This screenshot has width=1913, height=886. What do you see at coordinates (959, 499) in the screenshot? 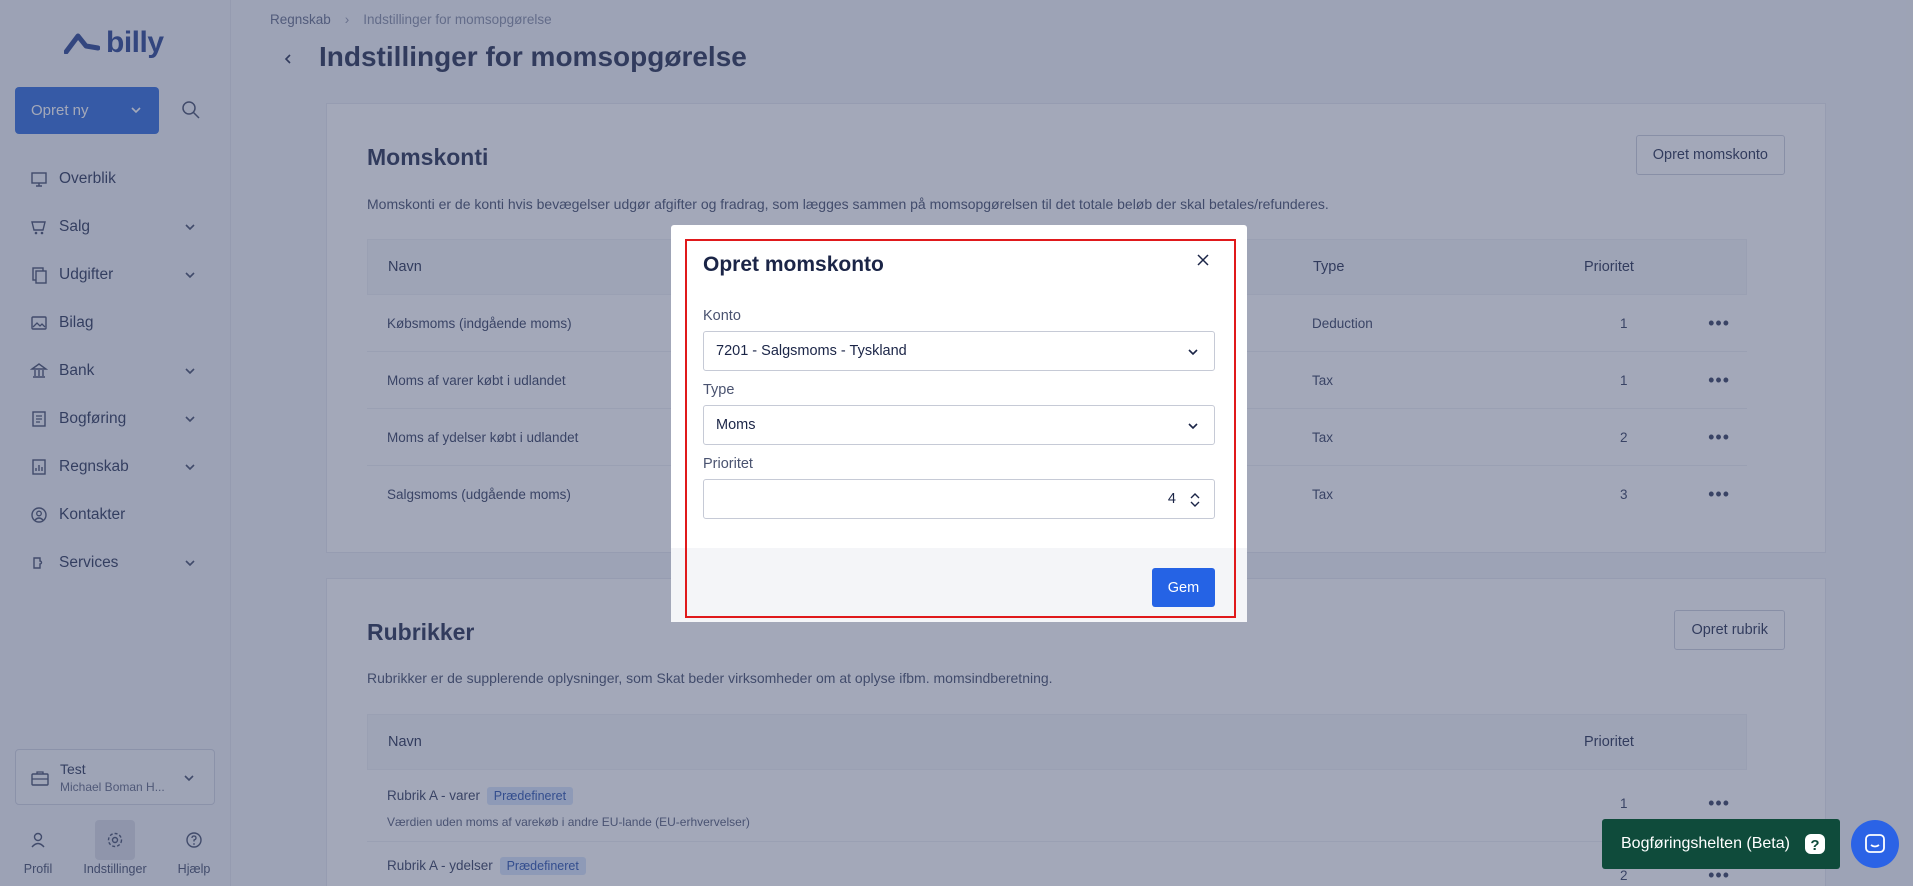
I see `priority-input: 4` at bounding box center [959, 499].